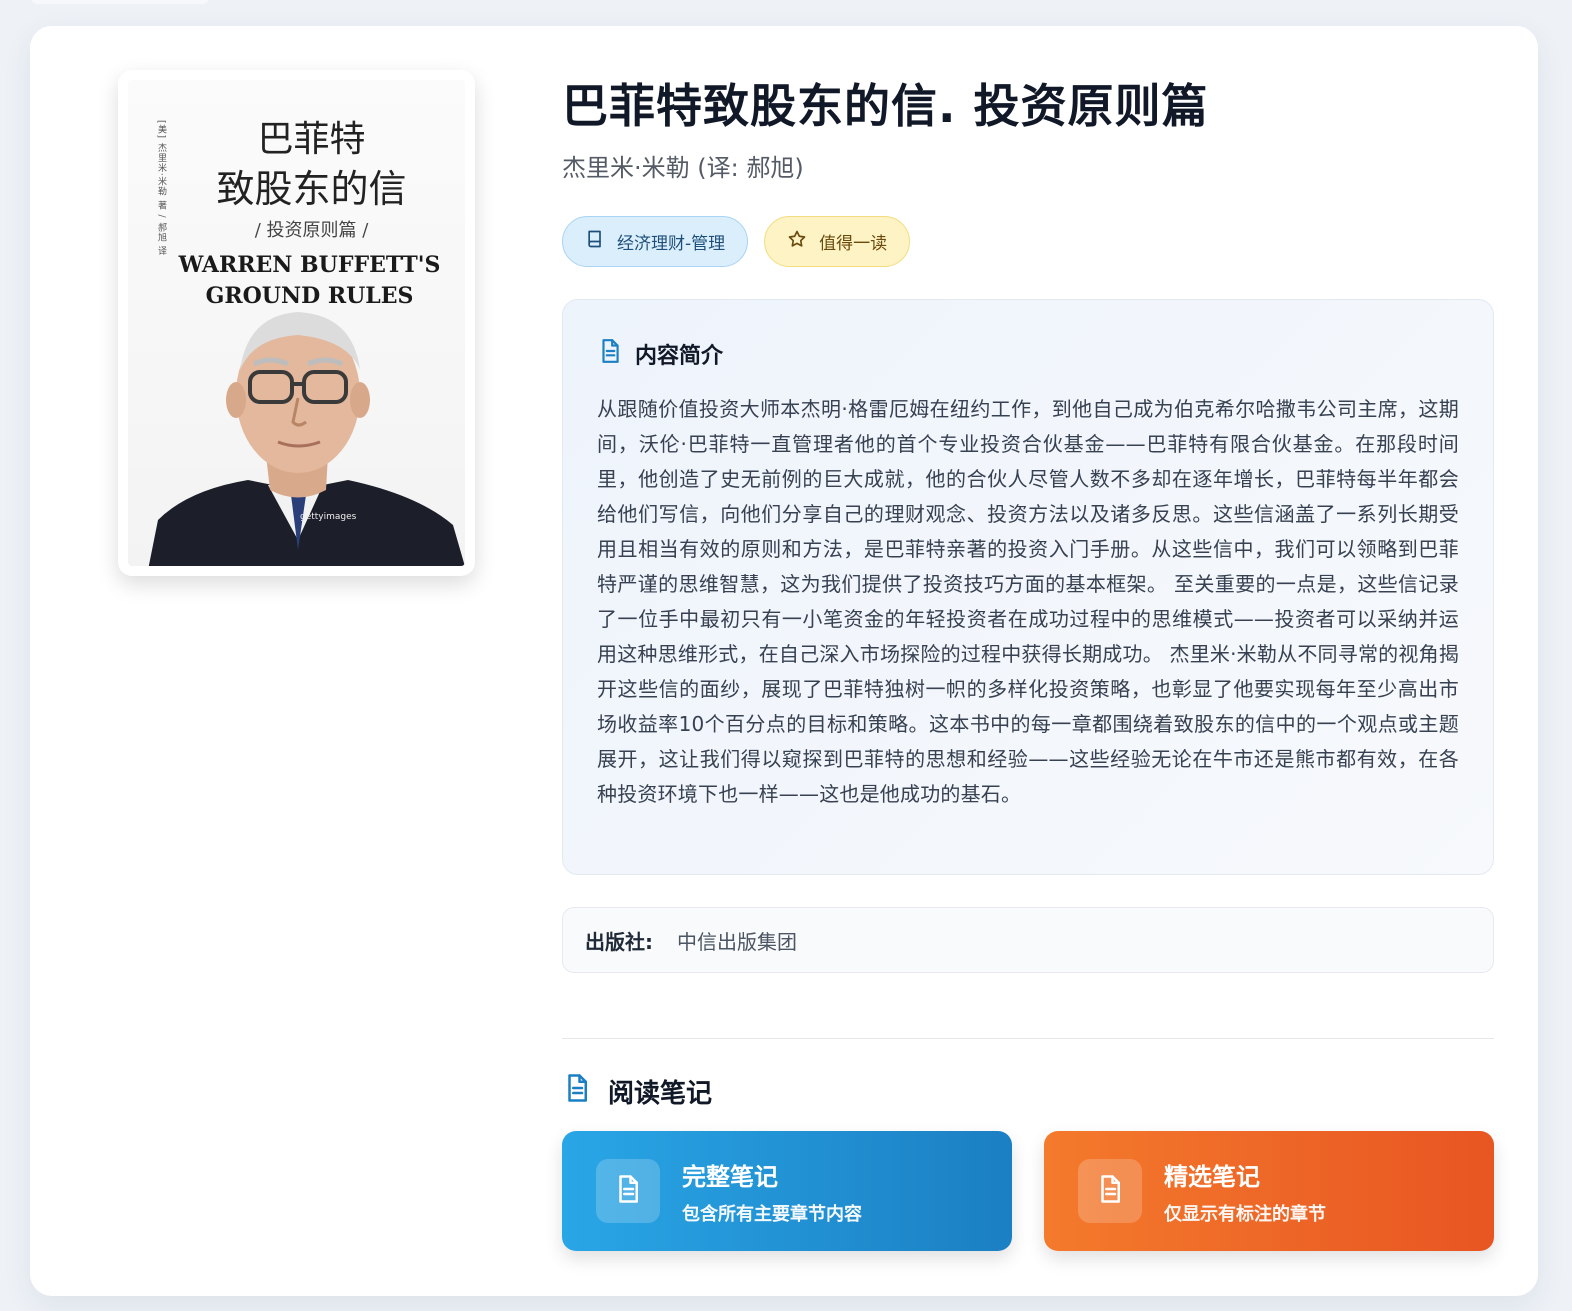 The image size is (1572, 1311). What do you see at coordinates (679, 356) in the screenshot?
I see `summary-heading: 内容简介` at bounding box center [679, 356].